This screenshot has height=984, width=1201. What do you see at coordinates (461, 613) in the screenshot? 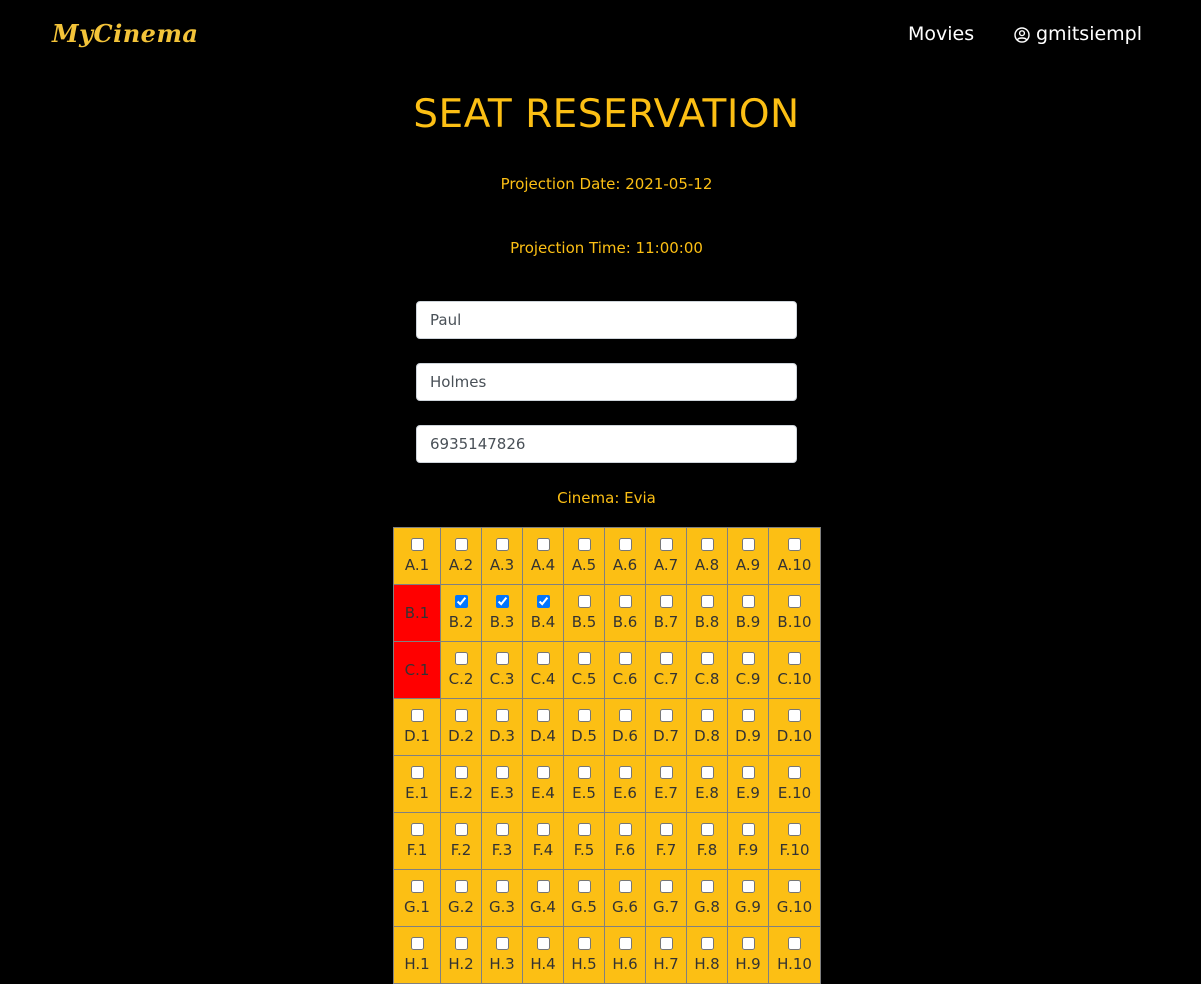
I see `seat-cell: B.2` at bounding box center [461, 613].